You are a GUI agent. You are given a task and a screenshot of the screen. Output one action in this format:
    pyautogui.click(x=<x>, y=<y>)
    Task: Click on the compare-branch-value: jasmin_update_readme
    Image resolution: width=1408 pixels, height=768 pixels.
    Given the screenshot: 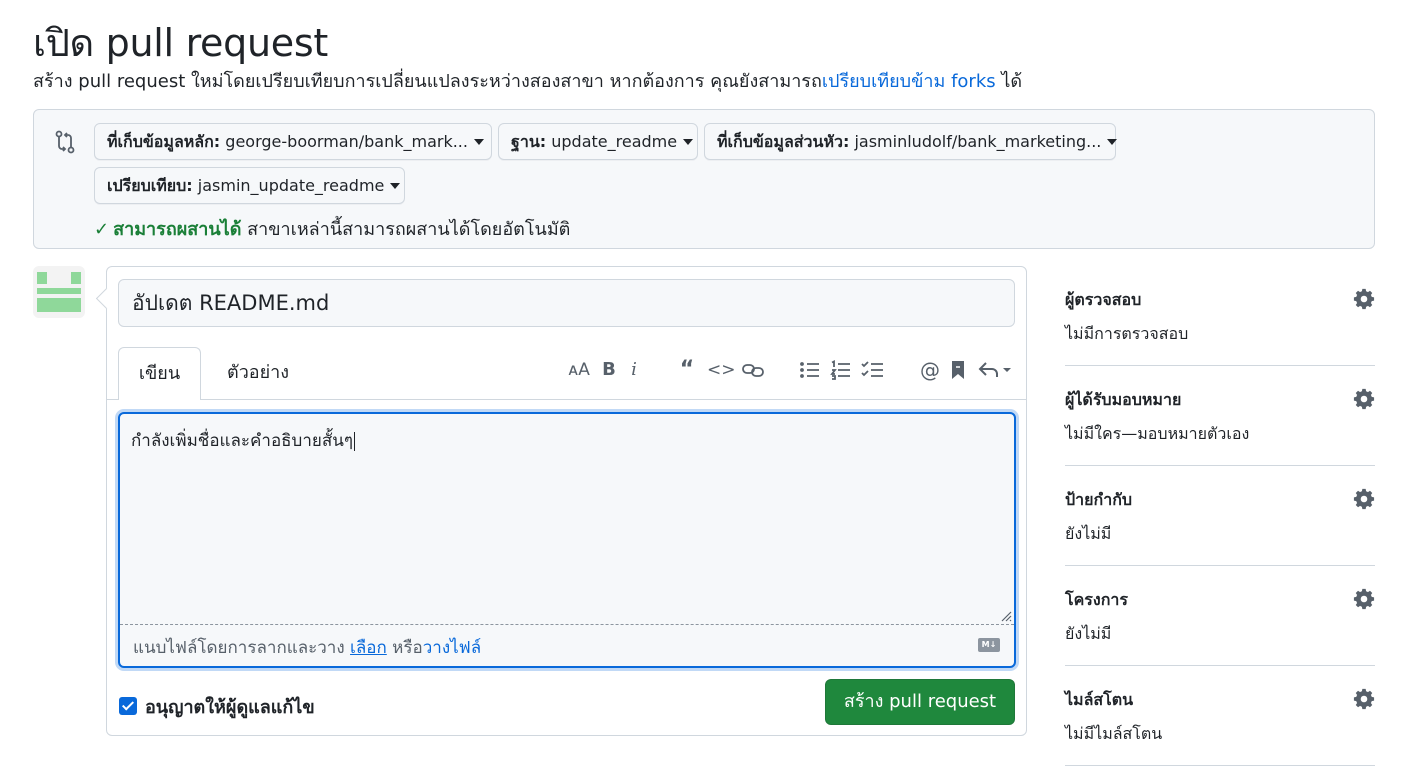 What is the action you would take?
    pyautogui.click(x=291, y=185)
    